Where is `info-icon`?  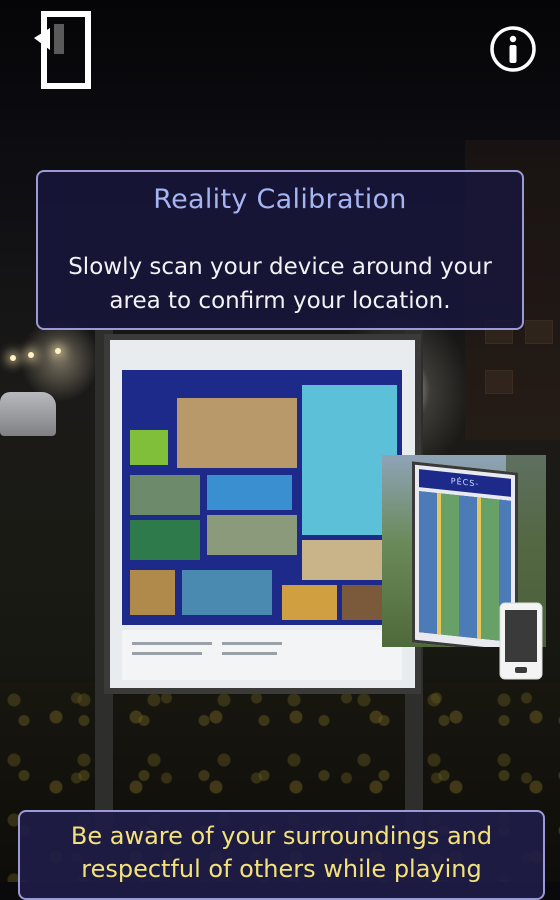 info-icon is located at coordinates (513, 49).